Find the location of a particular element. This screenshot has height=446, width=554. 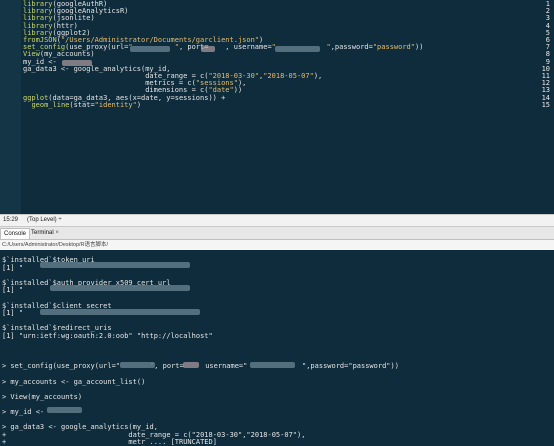

line-number: 15 is located at coordinates (545, 104).